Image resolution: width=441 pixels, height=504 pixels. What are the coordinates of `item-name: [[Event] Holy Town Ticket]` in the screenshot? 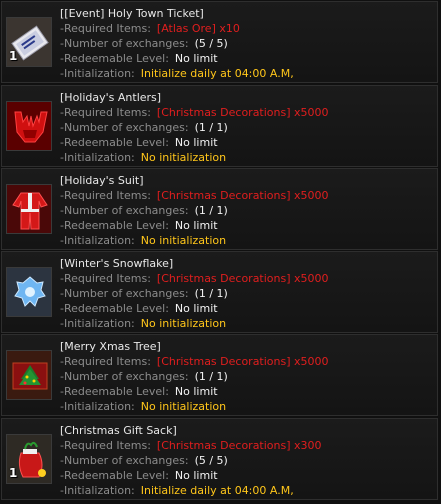 It's located at (132, 13).